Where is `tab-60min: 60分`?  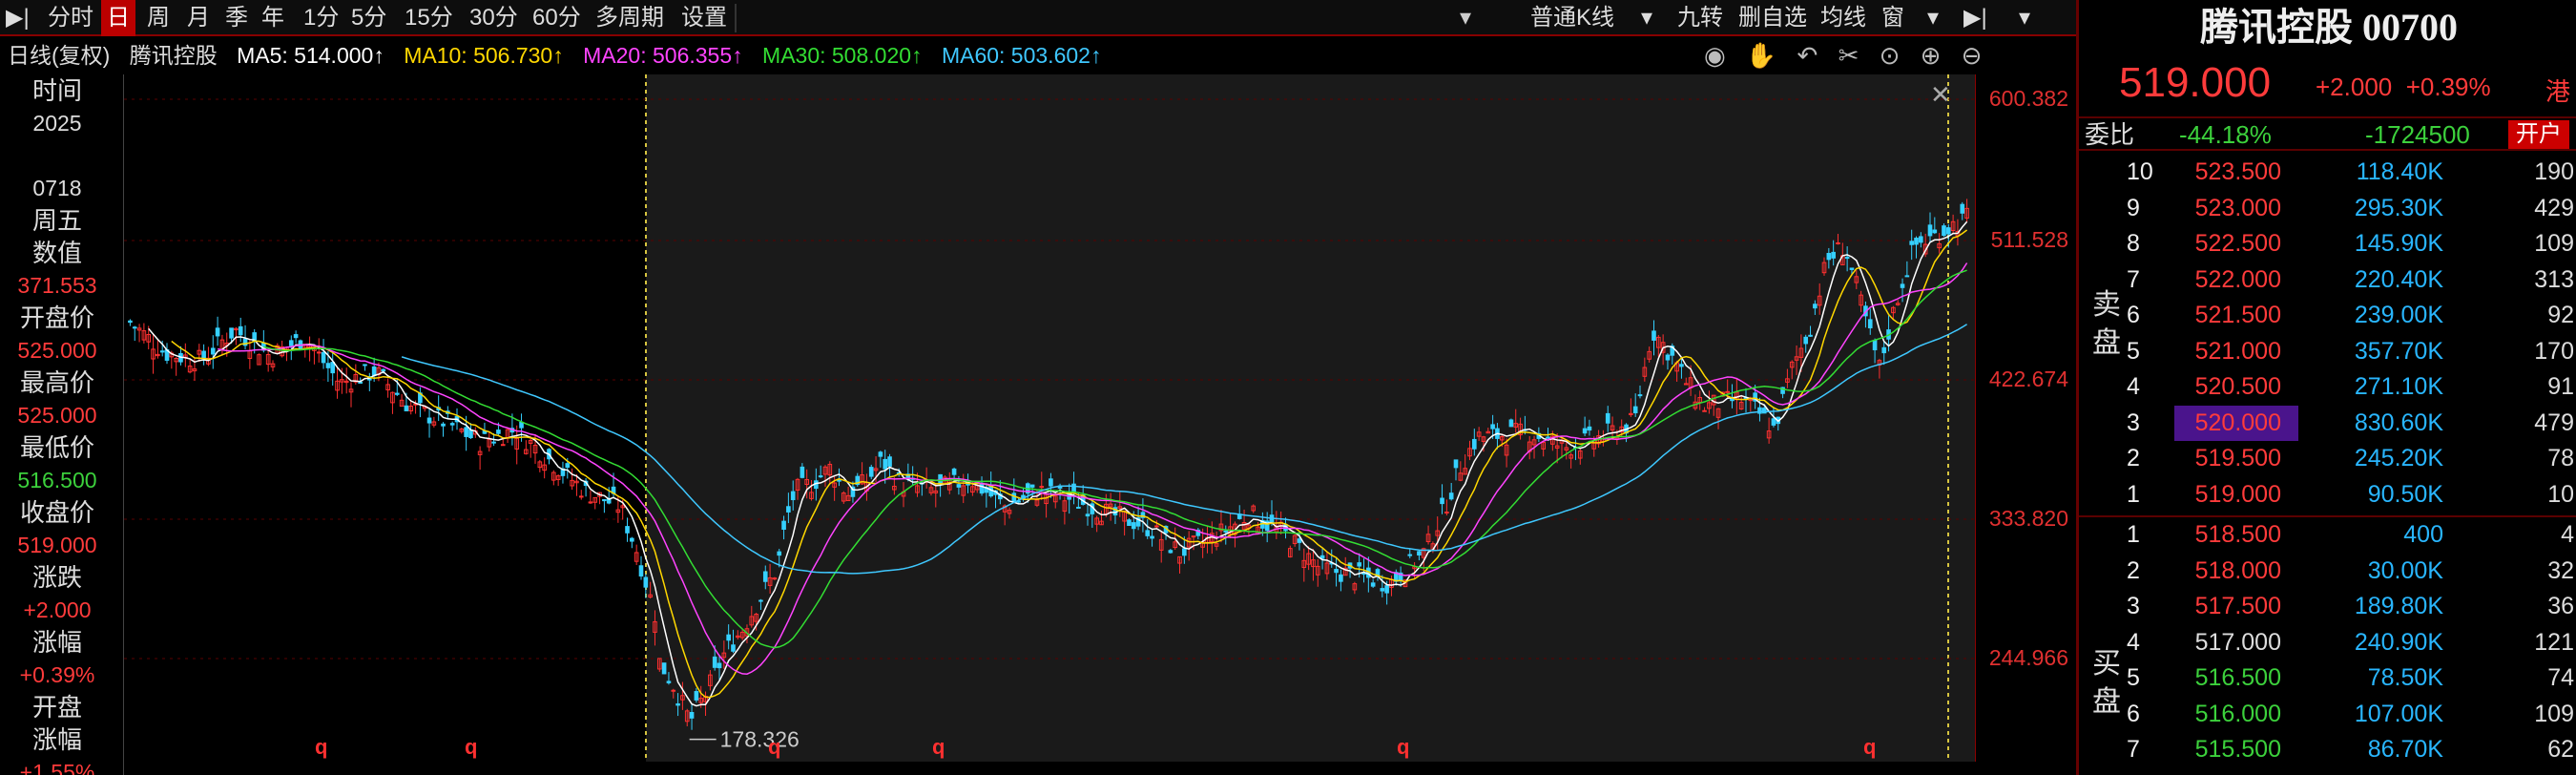
tab-60min: 60分 is located at coordinates (556, 18).